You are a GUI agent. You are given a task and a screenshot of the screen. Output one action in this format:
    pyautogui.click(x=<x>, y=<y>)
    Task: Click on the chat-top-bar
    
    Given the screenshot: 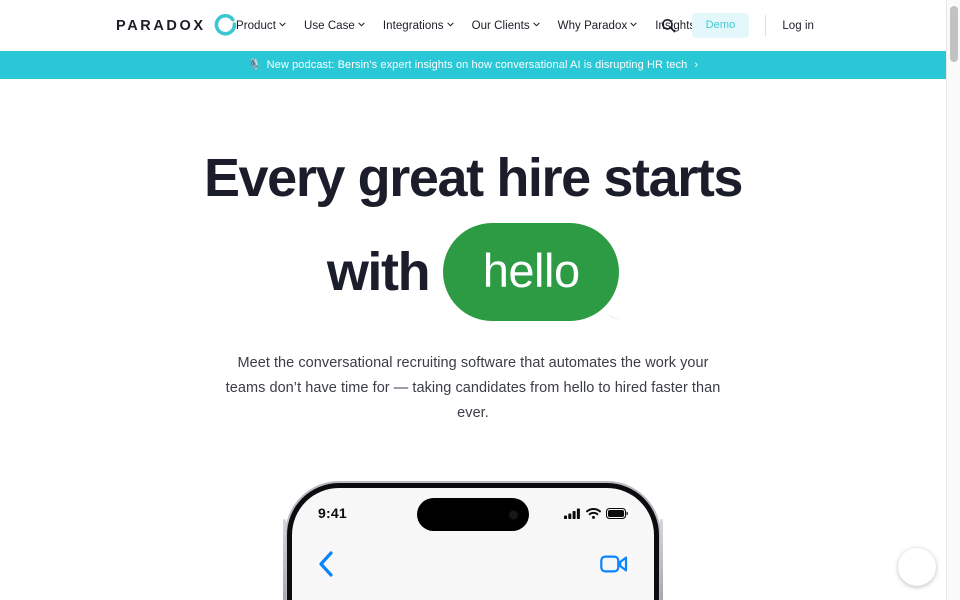 What is the action you would take?
    pyautogui.click(x=473, y=564)
    